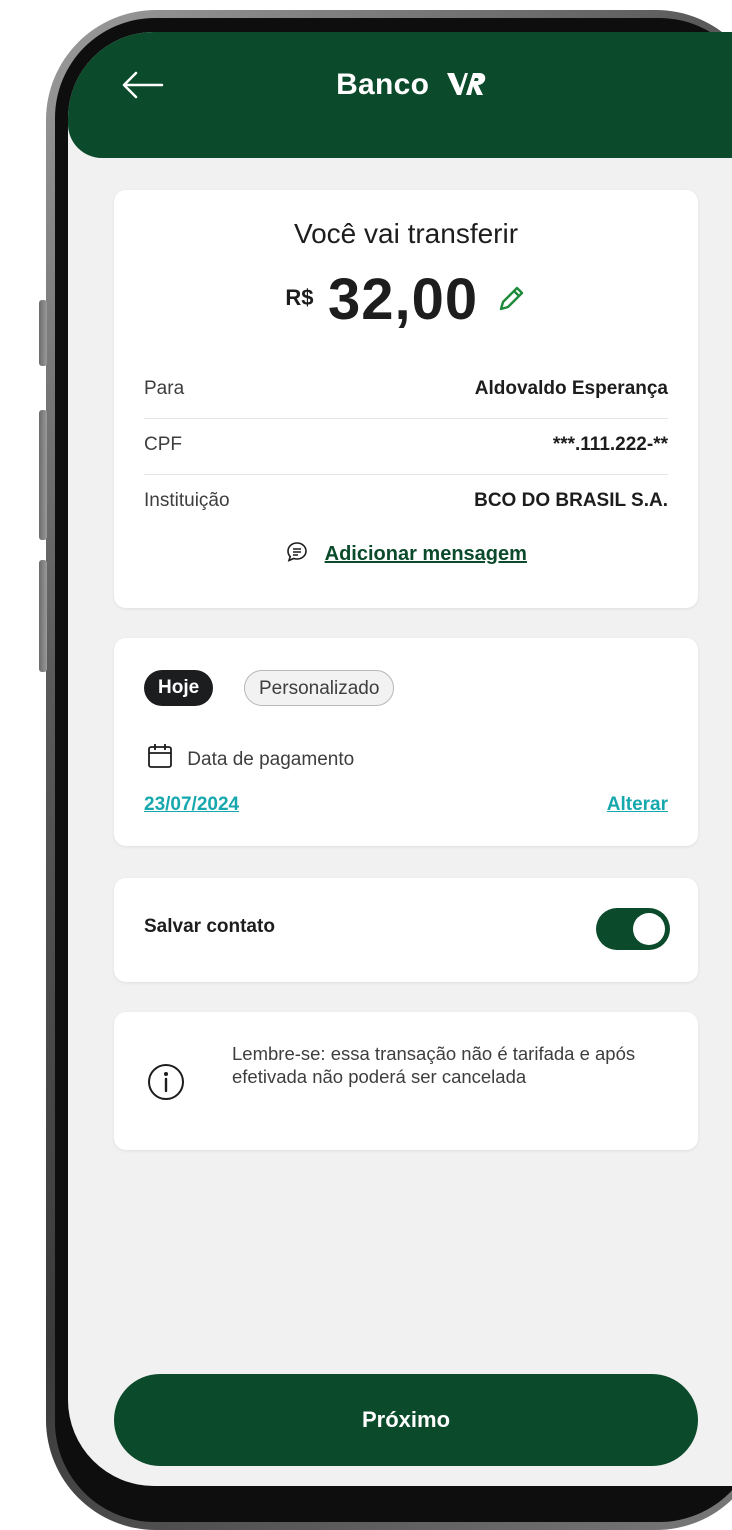 The width and height of the screenshot is (732, 1530). What do you see at coordinates (383, 84) in the screenshot?
I see `brand-name: Banco` at bounding box center [383, 84].